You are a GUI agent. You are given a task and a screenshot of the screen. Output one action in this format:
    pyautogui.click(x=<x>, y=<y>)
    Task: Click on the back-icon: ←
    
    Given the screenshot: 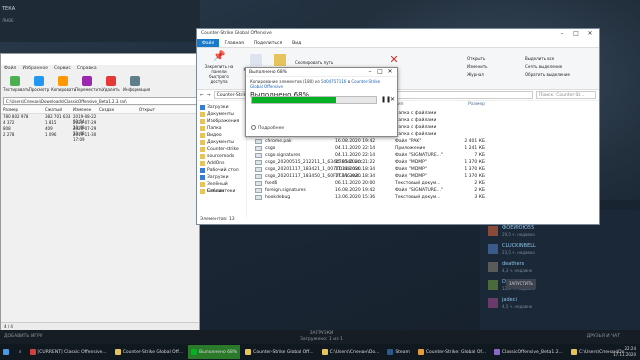 What is the action you would take?
    pyautogui.click(x=202, y=95)
    